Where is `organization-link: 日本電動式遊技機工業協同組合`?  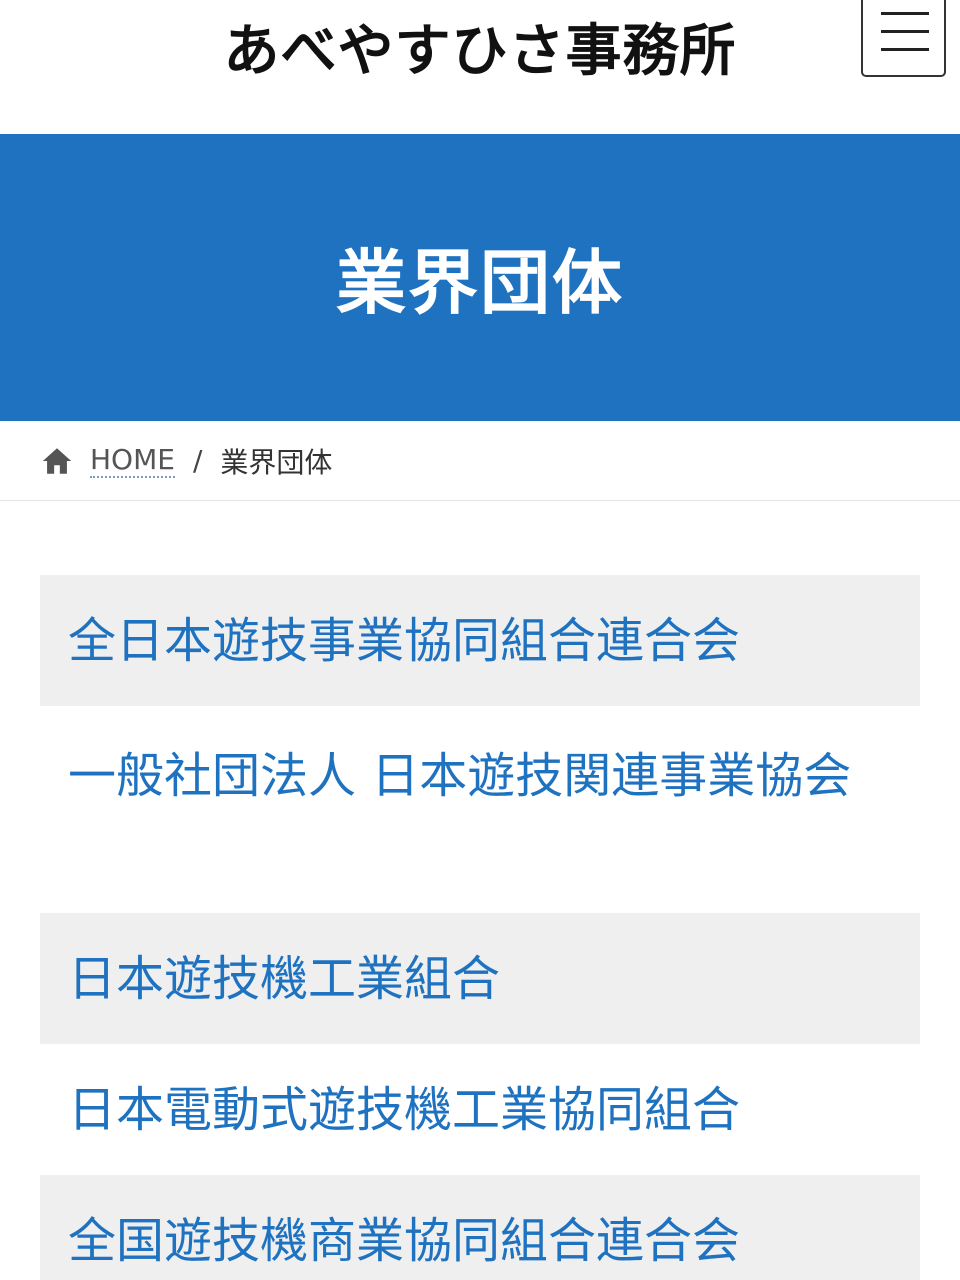 organization-link: 日本電動式遊技機工業協同組合 is located at coordinates (404, 1110).